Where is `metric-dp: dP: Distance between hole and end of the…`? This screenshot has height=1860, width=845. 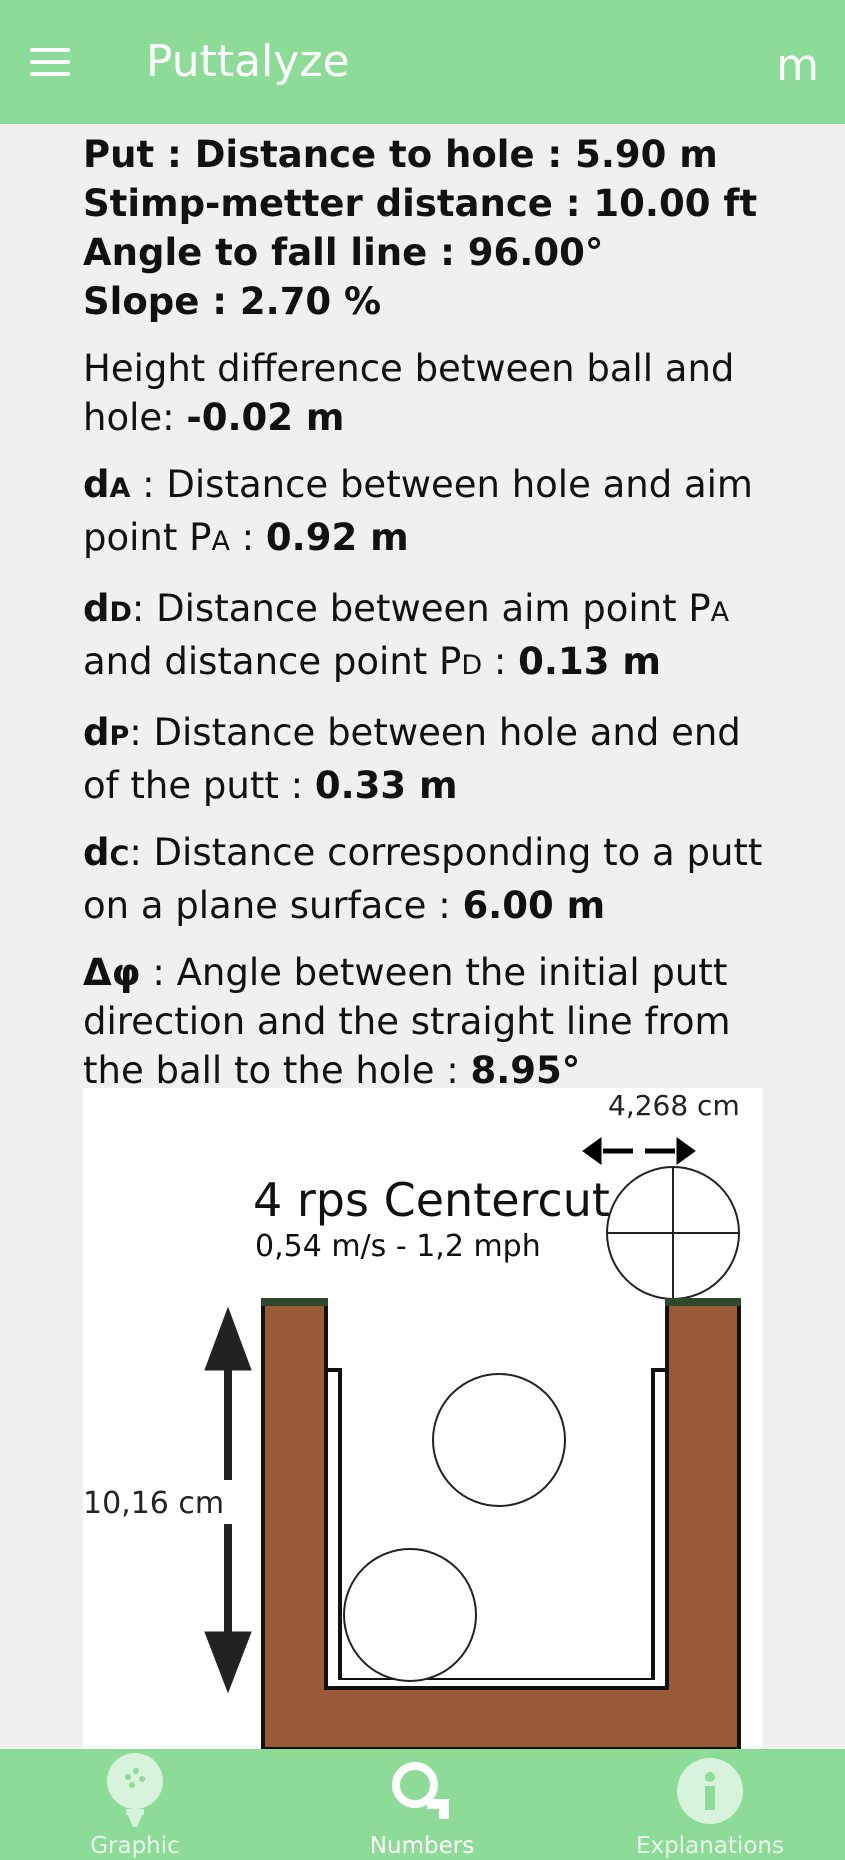
metric-dp: dP: Distance between hole and end of the… is located at coordinates (412, 759).